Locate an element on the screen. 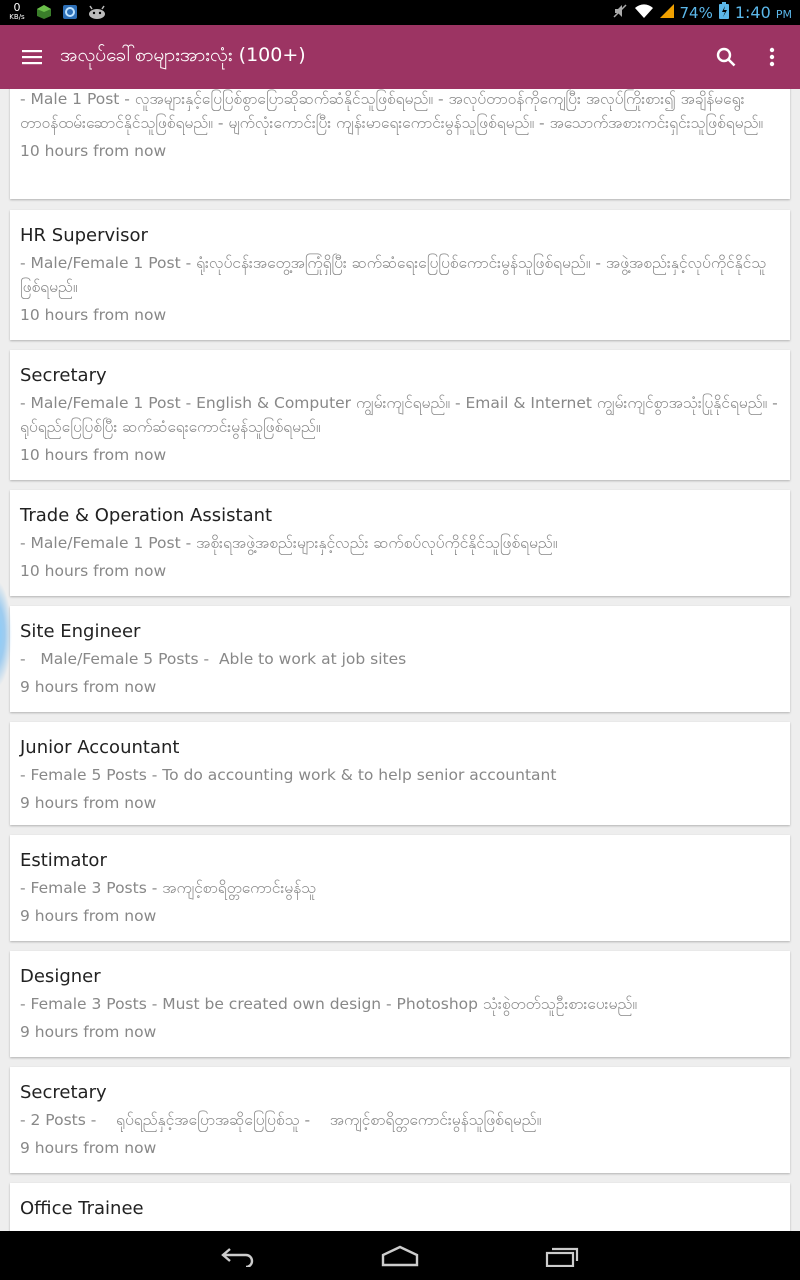 This screenshot has width=800, height=1280. clock: 1:40 PM is located at coordinates (763, 12).